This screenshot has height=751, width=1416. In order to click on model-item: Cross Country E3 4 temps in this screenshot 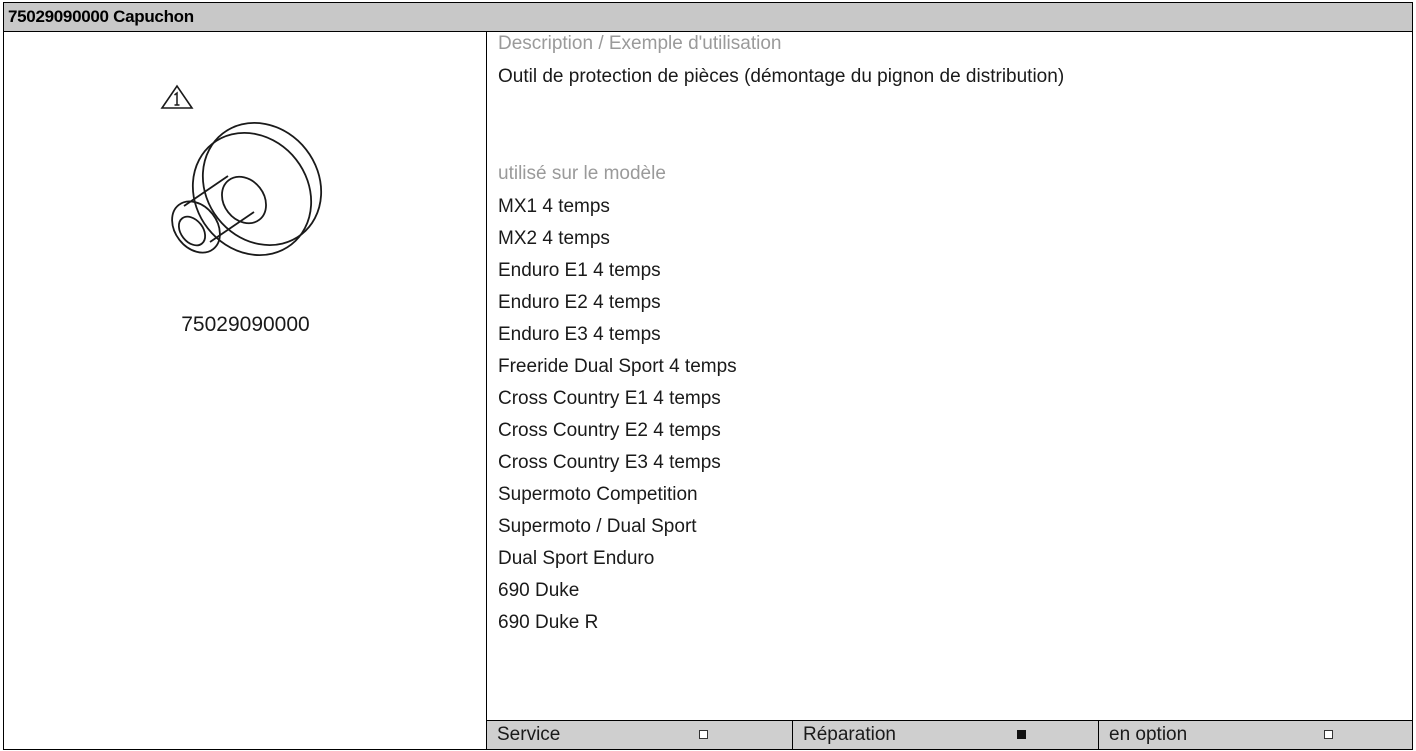, I will do `click(609, 462)`.